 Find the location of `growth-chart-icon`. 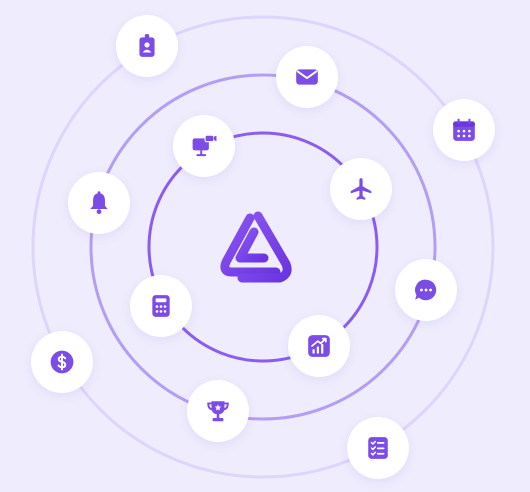

growth-chart-icon is located at coordinates (319, 346).